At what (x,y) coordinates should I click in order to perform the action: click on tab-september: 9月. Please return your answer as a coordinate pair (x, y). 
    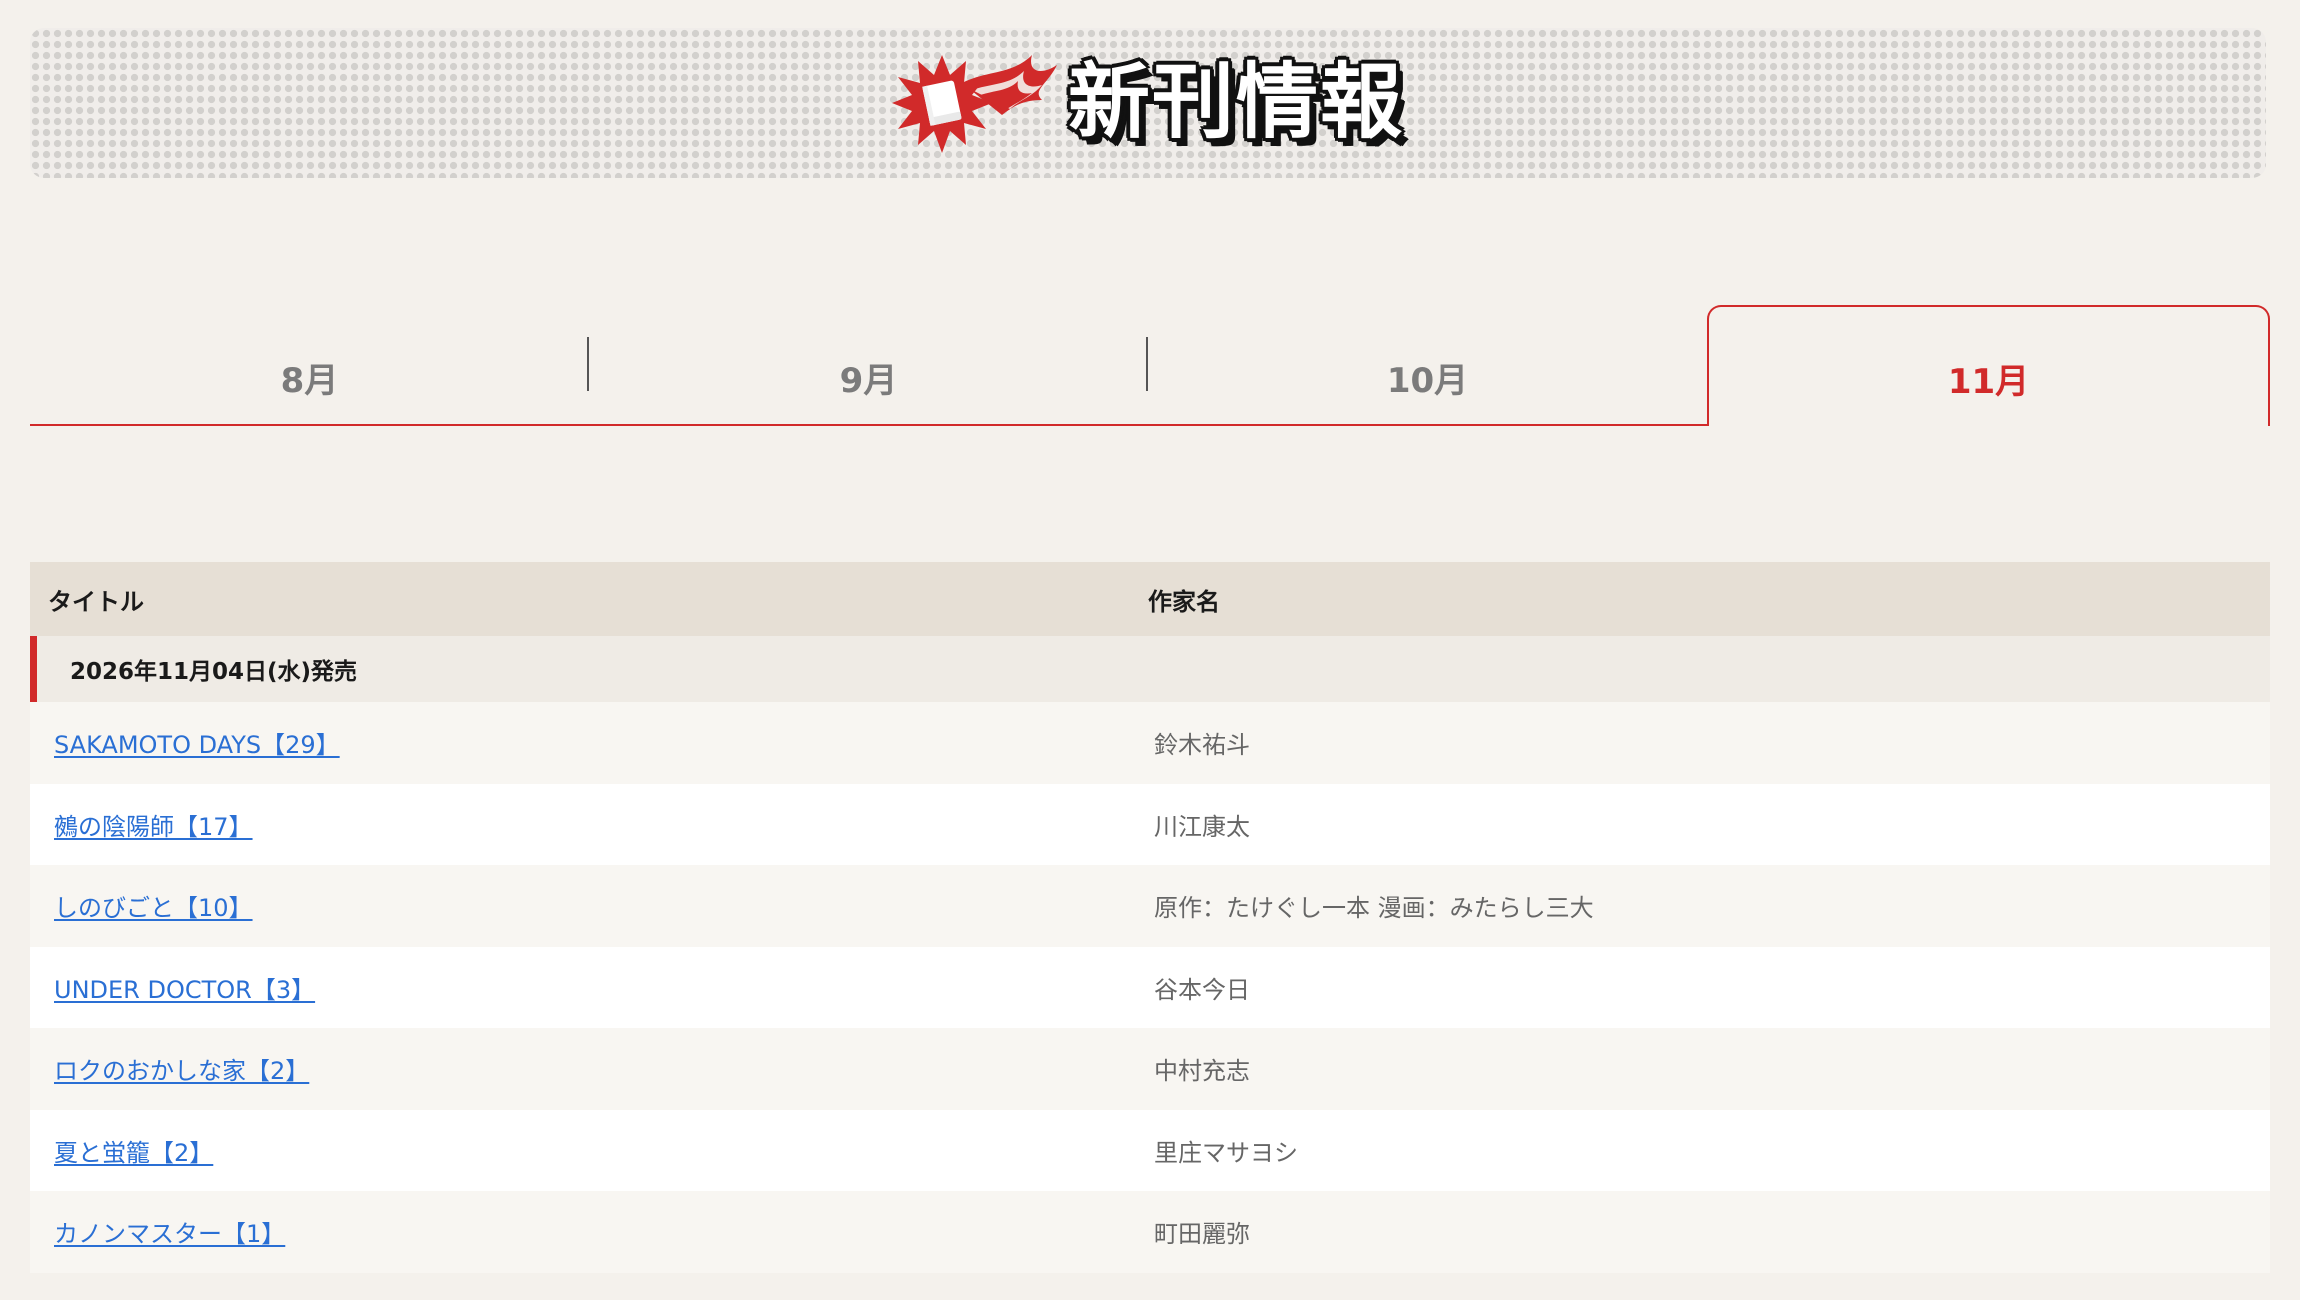
    Looking at the image, I should click on (868, 365).